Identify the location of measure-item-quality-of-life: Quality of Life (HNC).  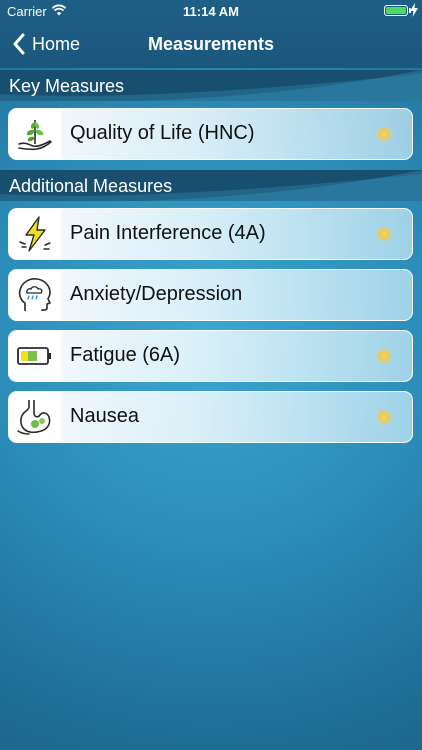
(210, 134).